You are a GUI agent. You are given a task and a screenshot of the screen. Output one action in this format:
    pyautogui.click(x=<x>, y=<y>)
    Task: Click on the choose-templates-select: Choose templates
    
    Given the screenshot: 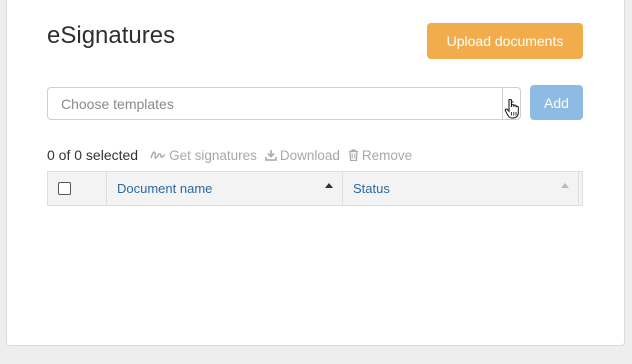 What is the action you would take?
    pyautogui.click(x=284, y=103)
    